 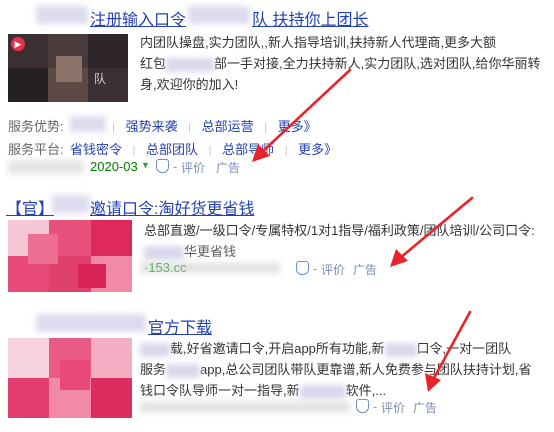 I want to click on advantages-row: | 强势来袭 | 总部运营 | 更多》, so click(x=214, y=126).